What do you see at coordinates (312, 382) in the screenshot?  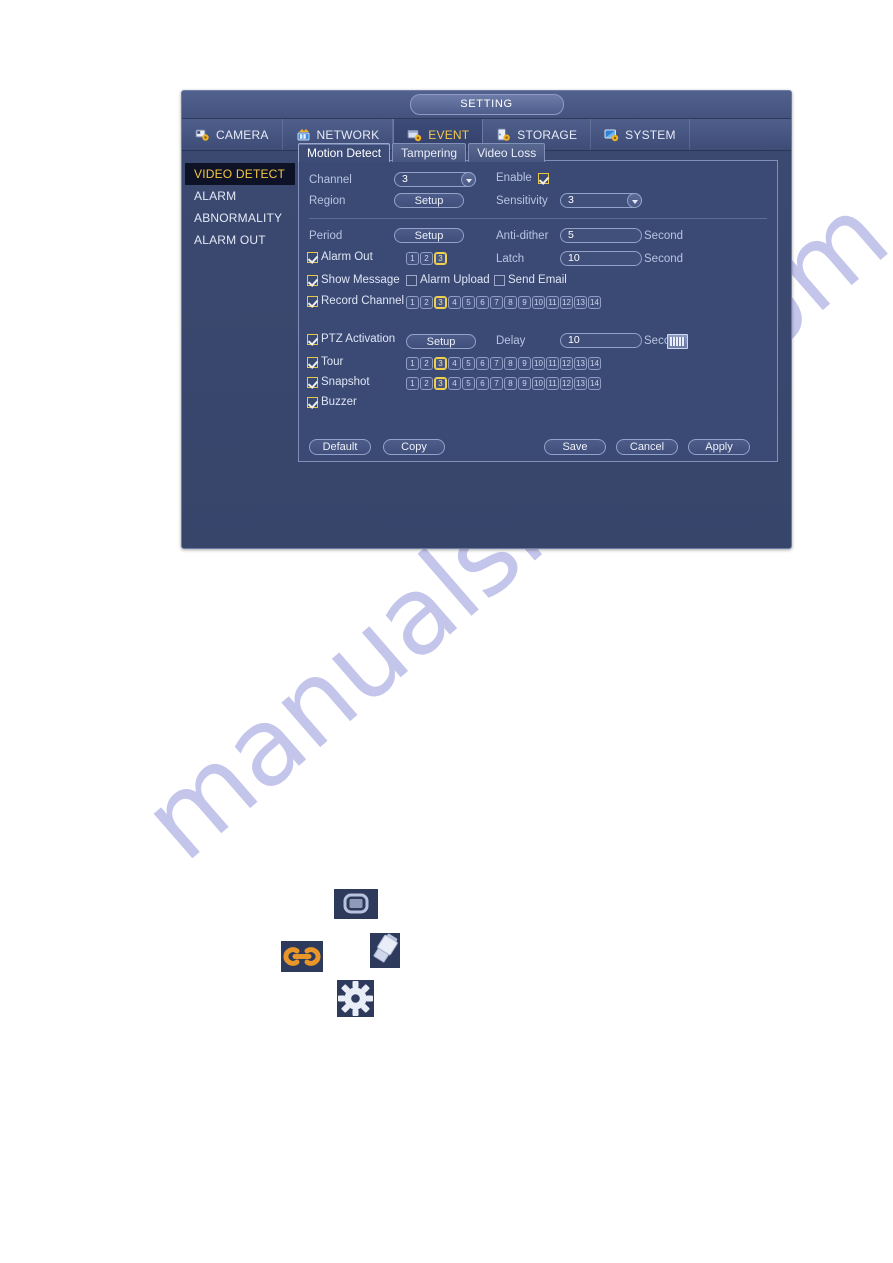 I see `snapshot-checkbox` at bounding box center [312, 382].